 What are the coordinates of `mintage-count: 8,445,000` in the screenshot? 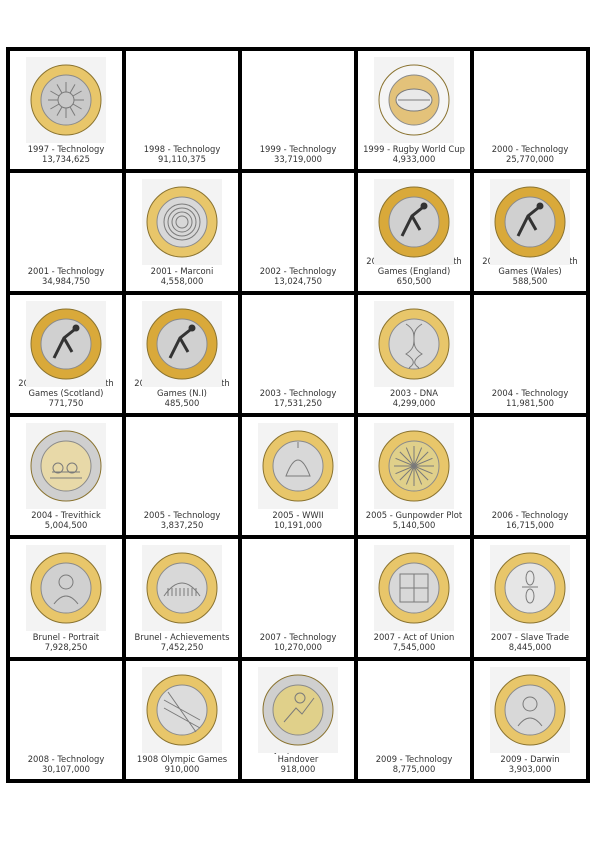 It's located at (530, 647).